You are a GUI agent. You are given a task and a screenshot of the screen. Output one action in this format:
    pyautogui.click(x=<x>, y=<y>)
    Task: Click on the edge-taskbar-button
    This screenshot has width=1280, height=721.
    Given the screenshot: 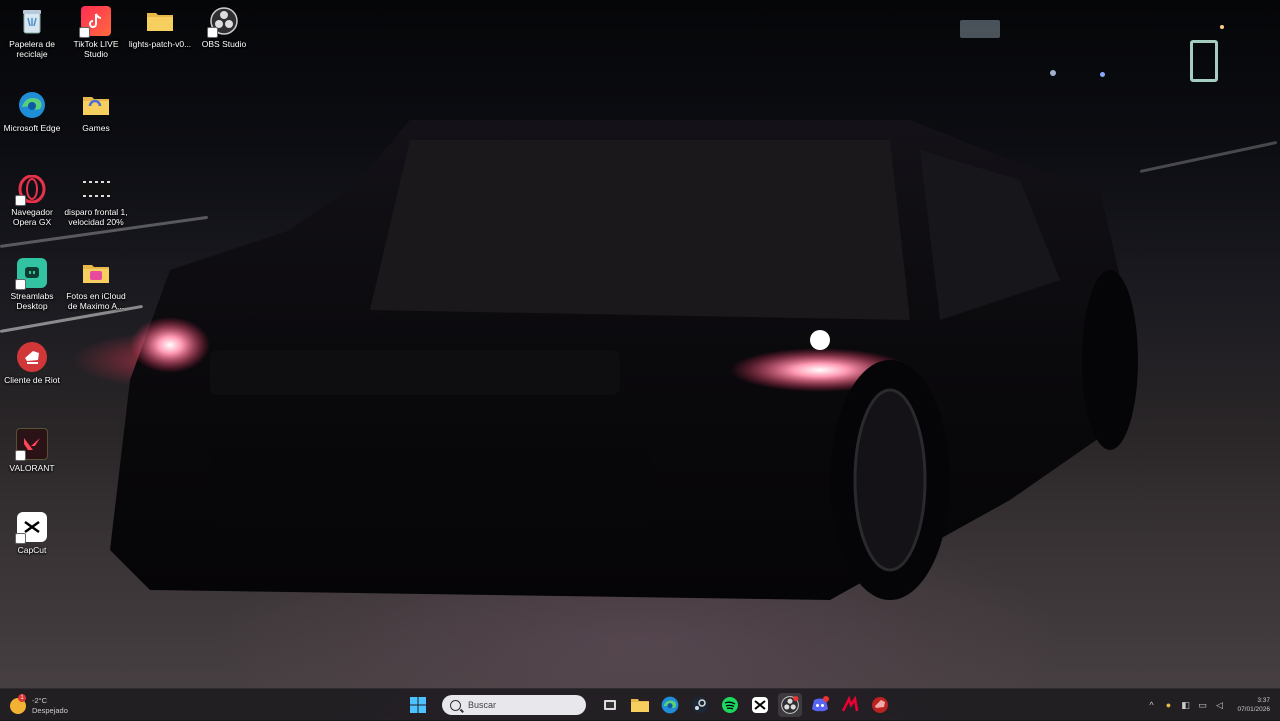 What is the action you would take?
    pyautogui.click(x=670, y=705)
    